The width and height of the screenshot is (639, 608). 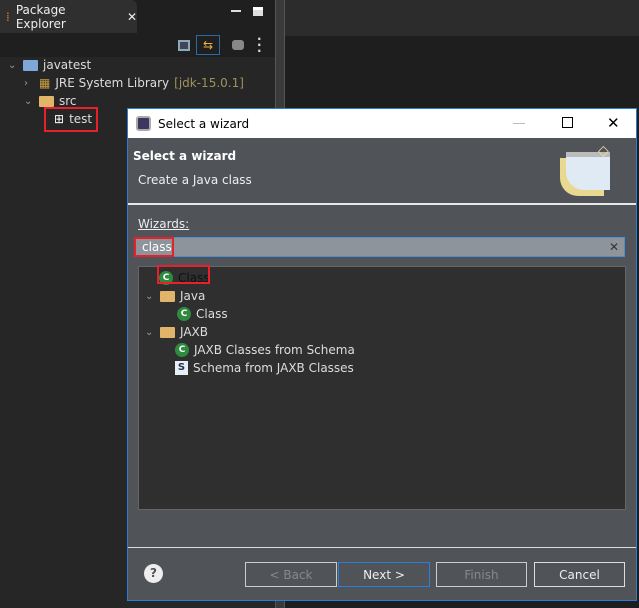 What do you see at coordinates (45, 83) in the screenshot?
I see `library-icon: ▦` at bounding box center [45, 83].